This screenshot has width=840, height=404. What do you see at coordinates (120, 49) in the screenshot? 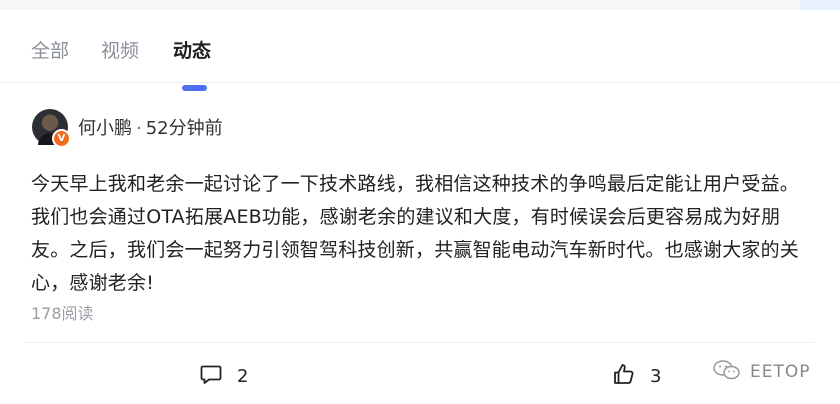
I see `tab-video: 视频` at bounding box center [120, 49].